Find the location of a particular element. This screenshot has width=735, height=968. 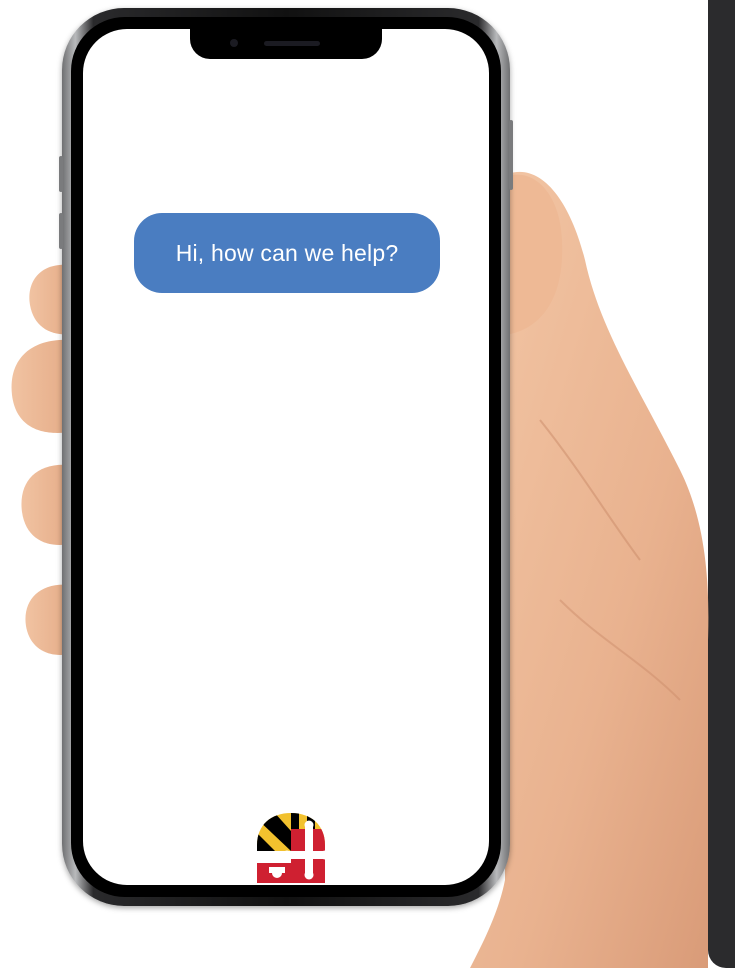

speaker-grille is located at coordinates (292, 43).